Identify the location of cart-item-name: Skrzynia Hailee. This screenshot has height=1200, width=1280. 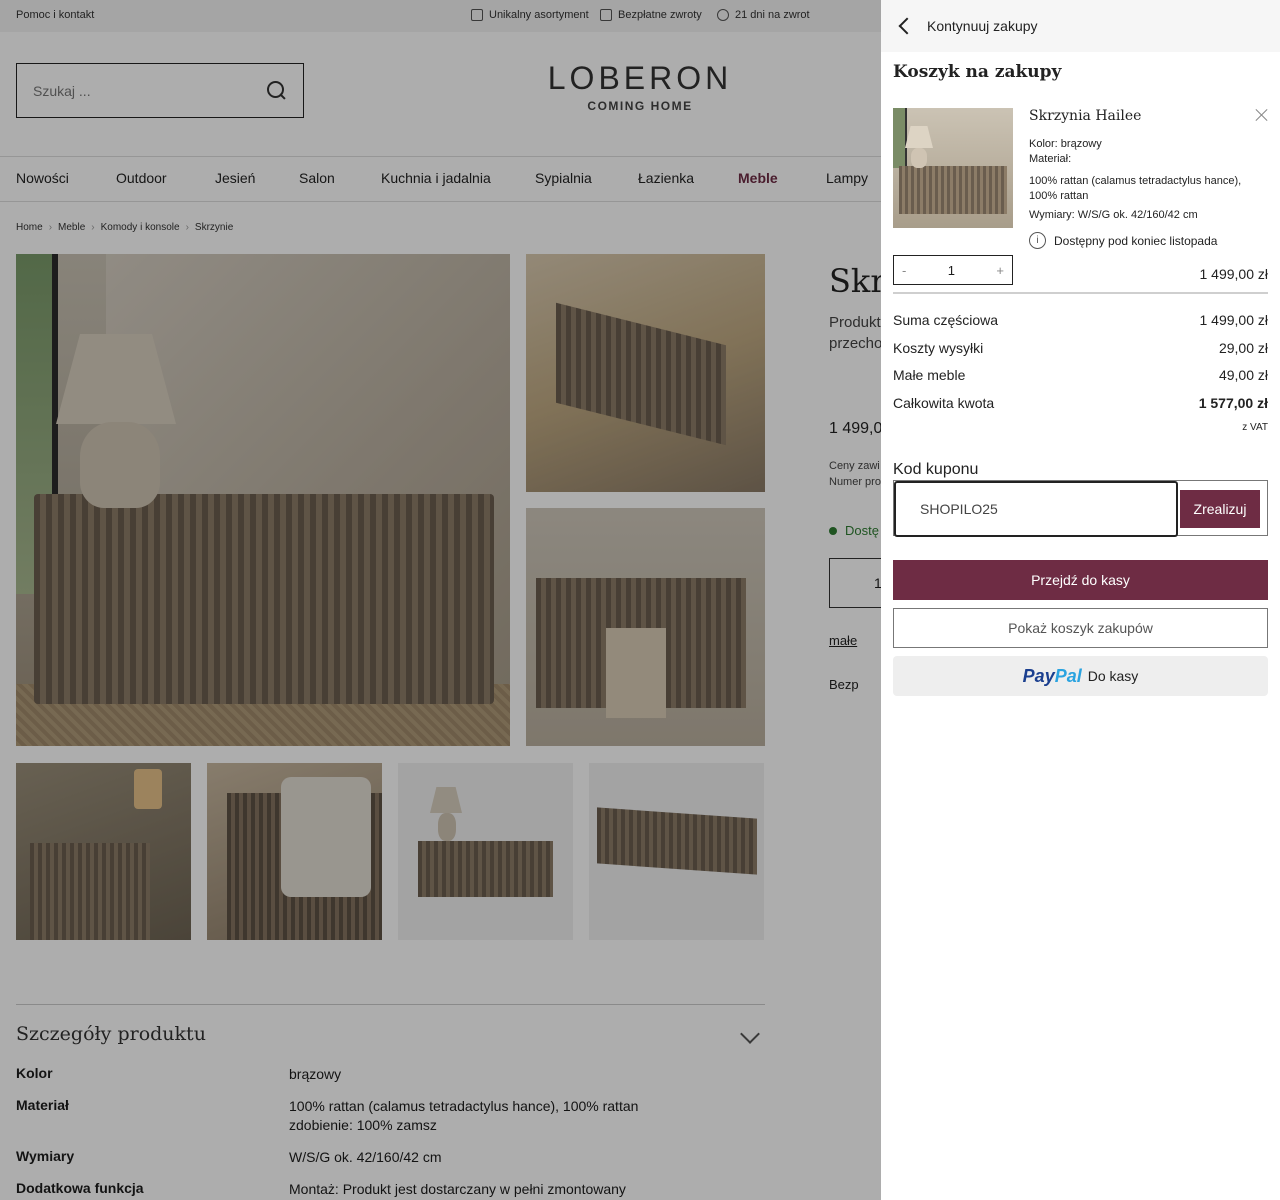
(1085, 116).